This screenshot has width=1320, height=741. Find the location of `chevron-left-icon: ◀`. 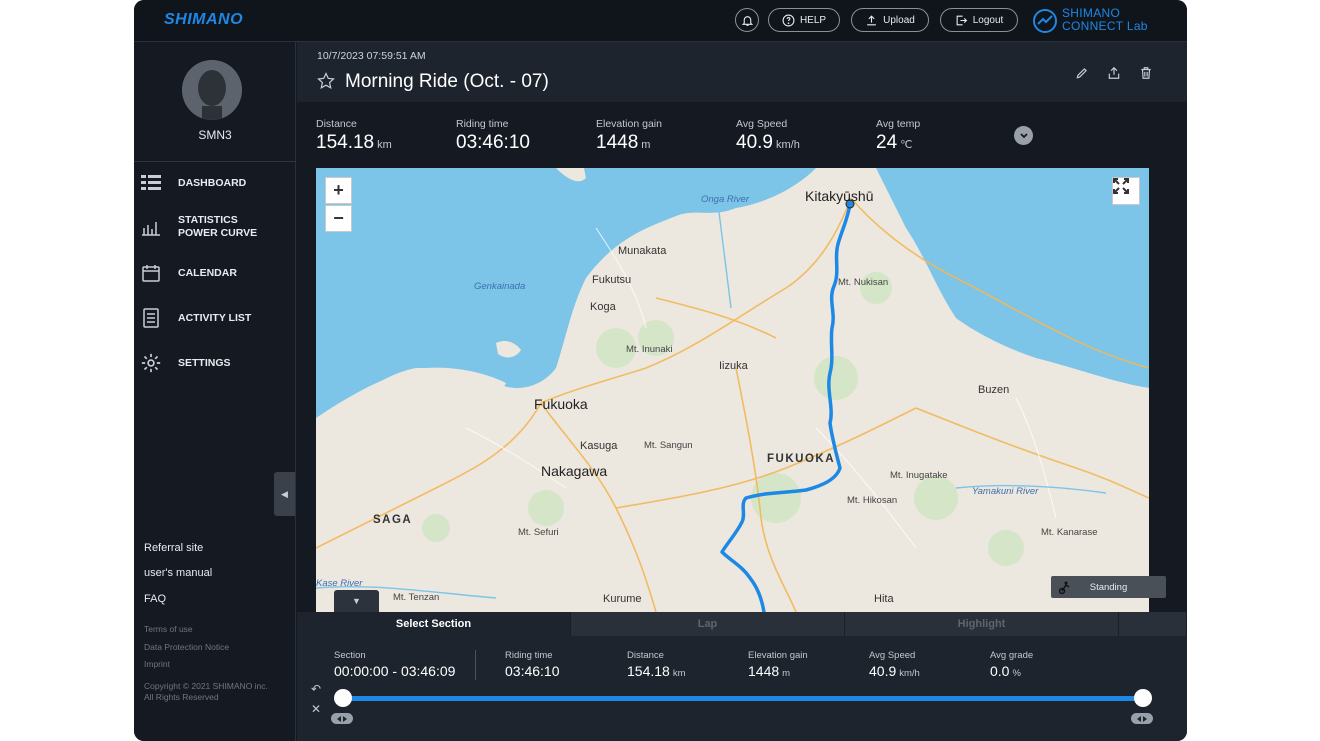

chevron-left-icon: ◀ is located at coordinates (284, 493).